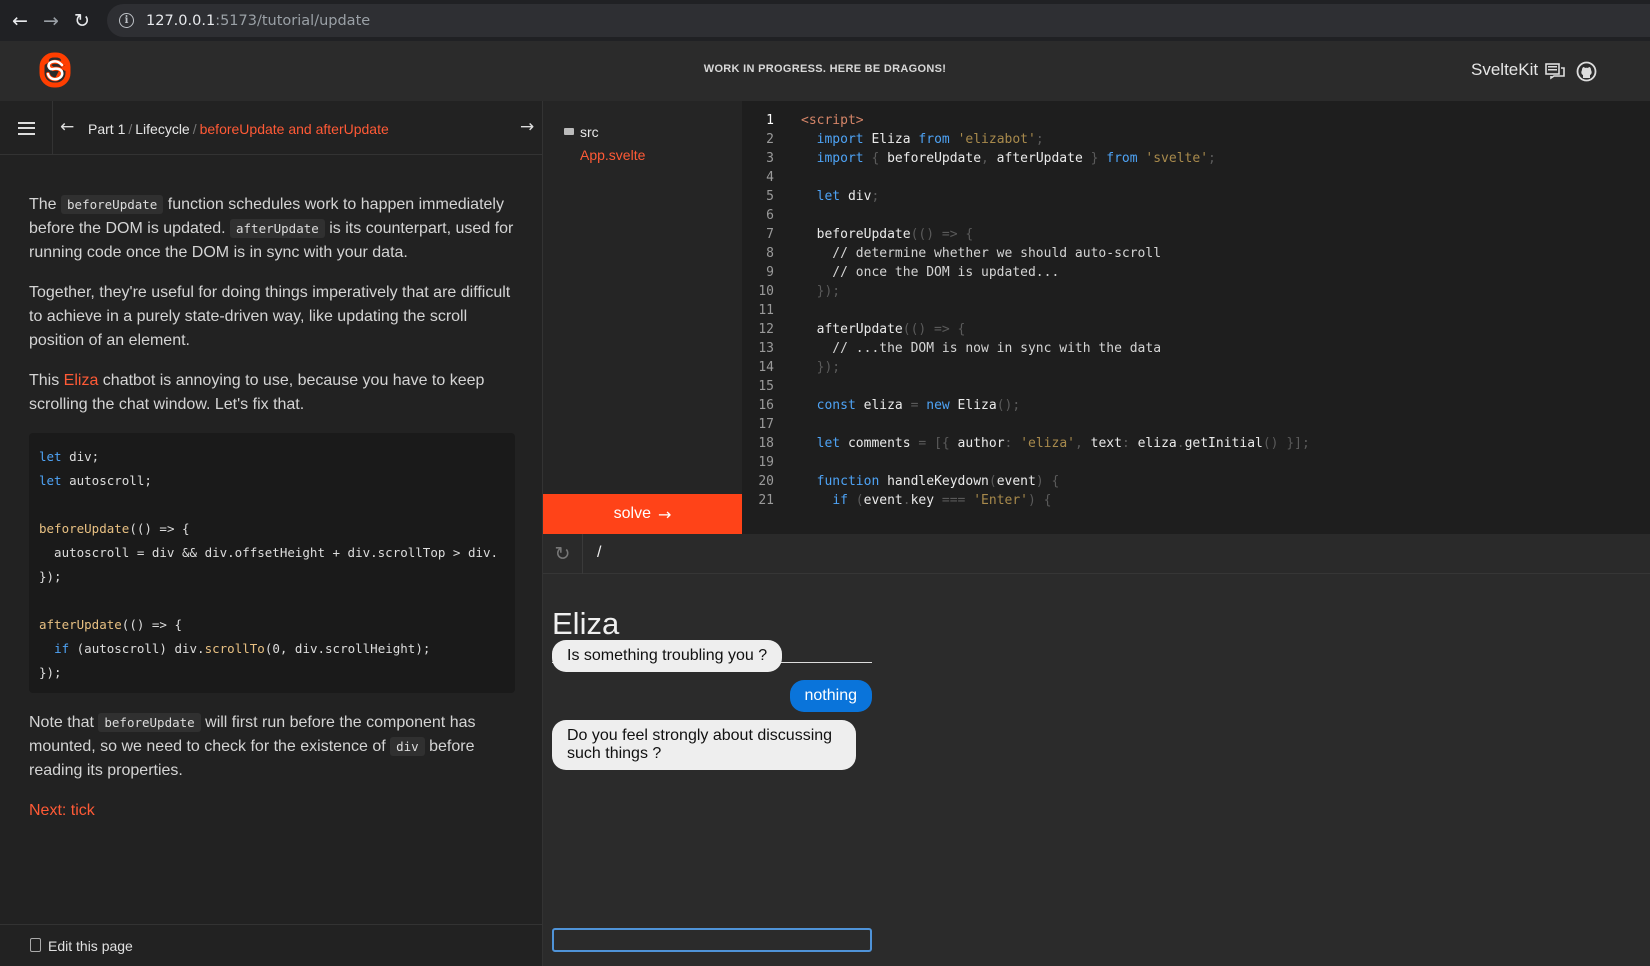  I want to click on line-number: 9, so click(770, 272).